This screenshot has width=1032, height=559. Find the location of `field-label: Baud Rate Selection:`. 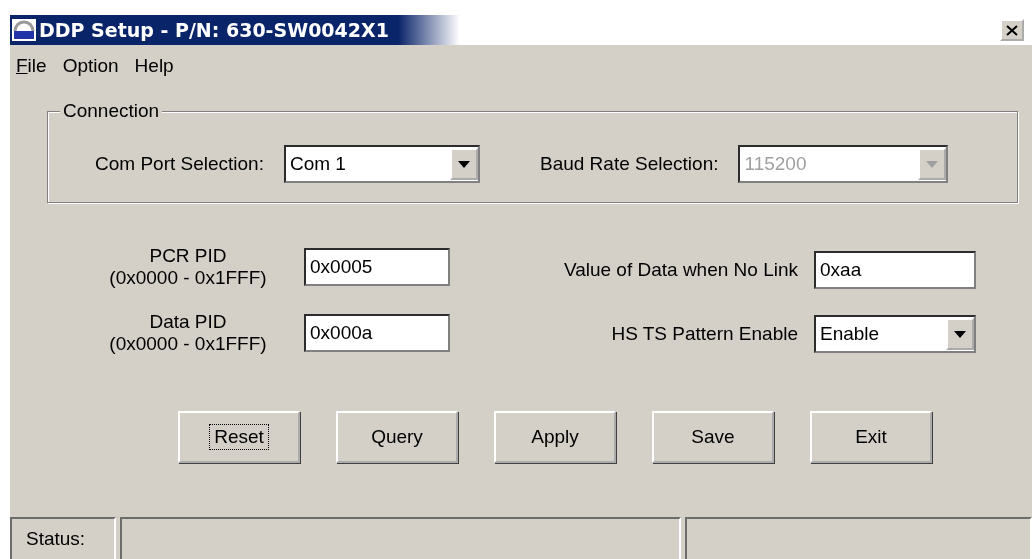

field-label: Baud Rate Selection: is located at coordinates (629, 164).